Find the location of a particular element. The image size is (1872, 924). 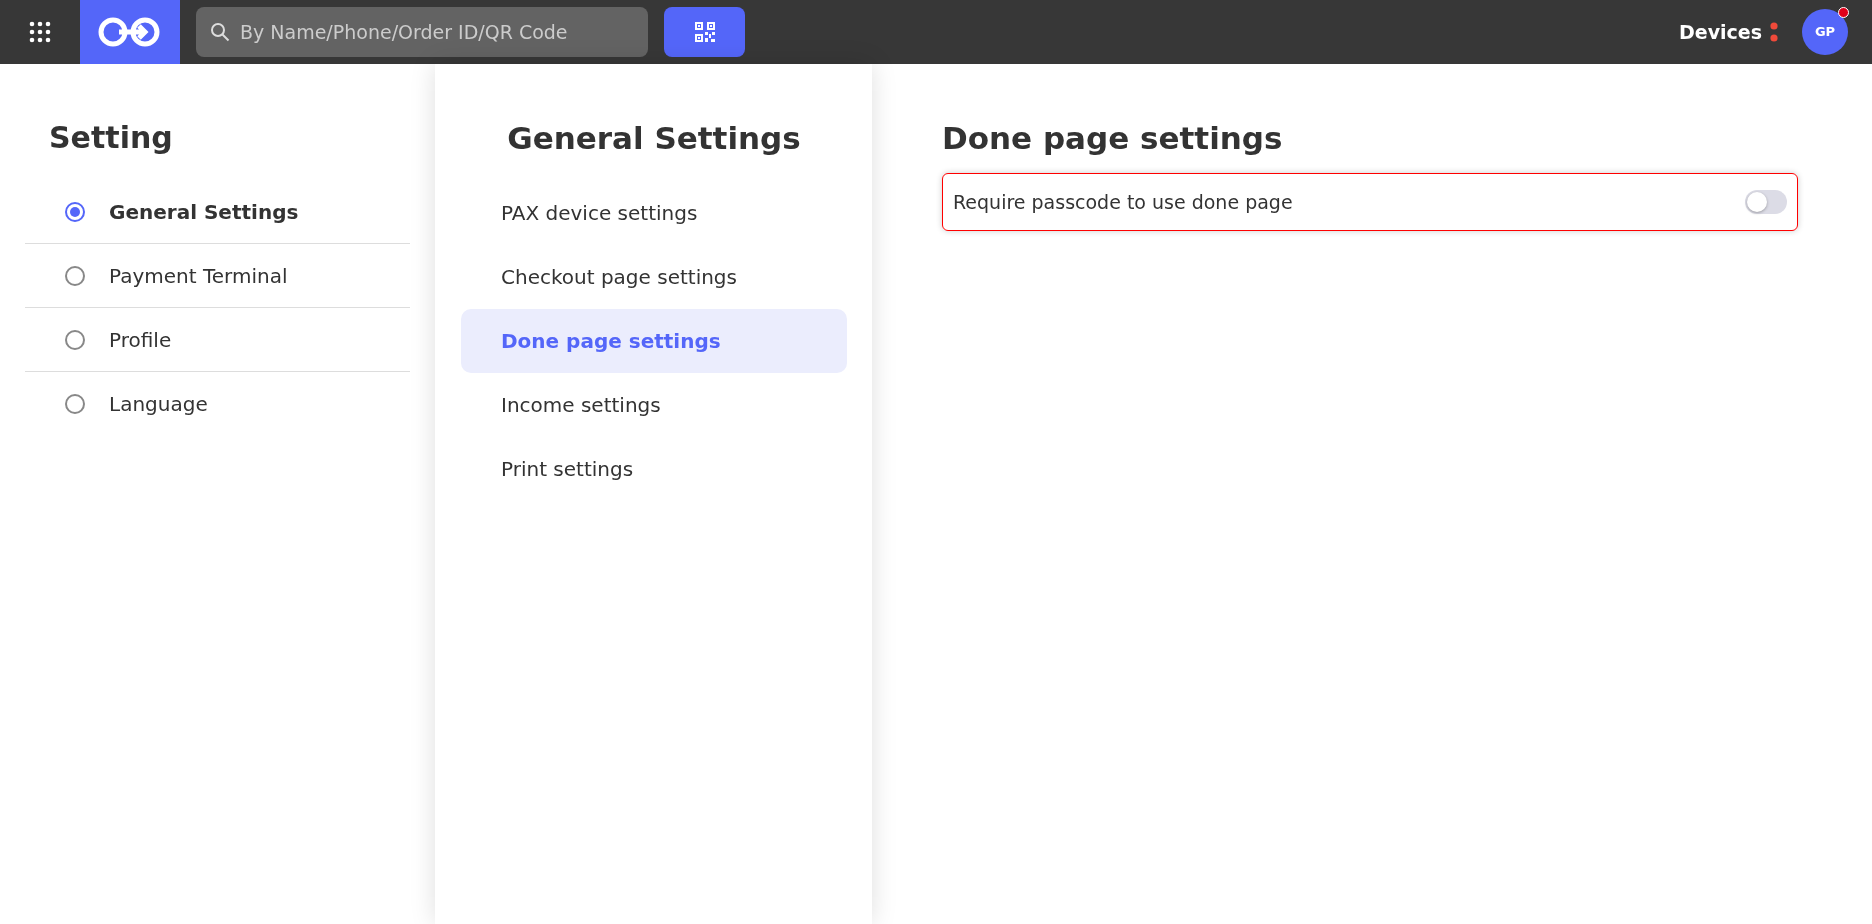

qr-code-button is located at coordinates (704, 32).